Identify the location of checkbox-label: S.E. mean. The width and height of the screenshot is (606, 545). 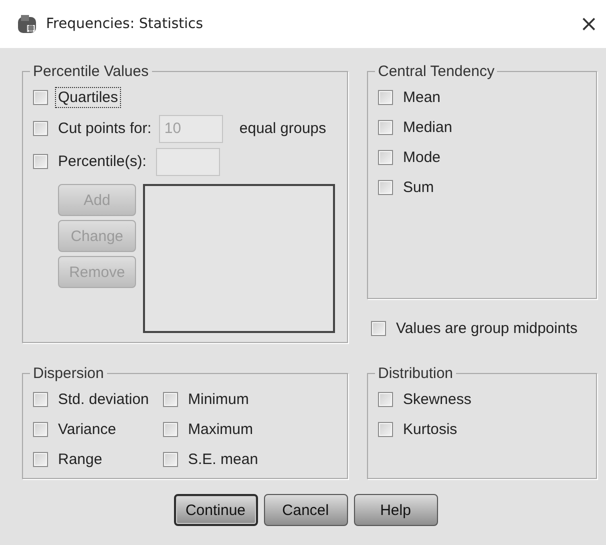
(223, 459).